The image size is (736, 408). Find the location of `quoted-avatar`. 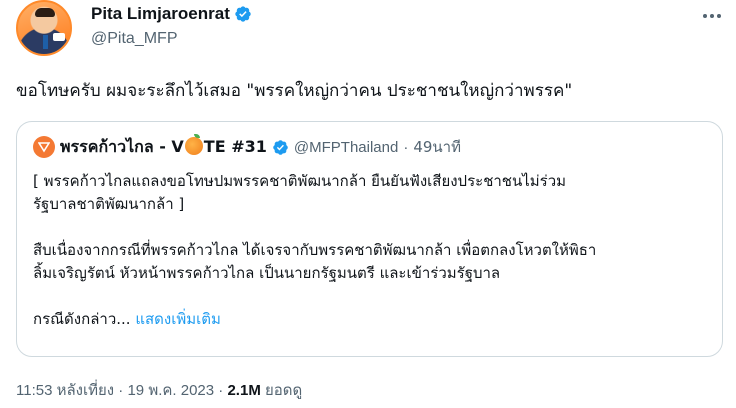

quoted-avatar is located at coordinates (44, 147).